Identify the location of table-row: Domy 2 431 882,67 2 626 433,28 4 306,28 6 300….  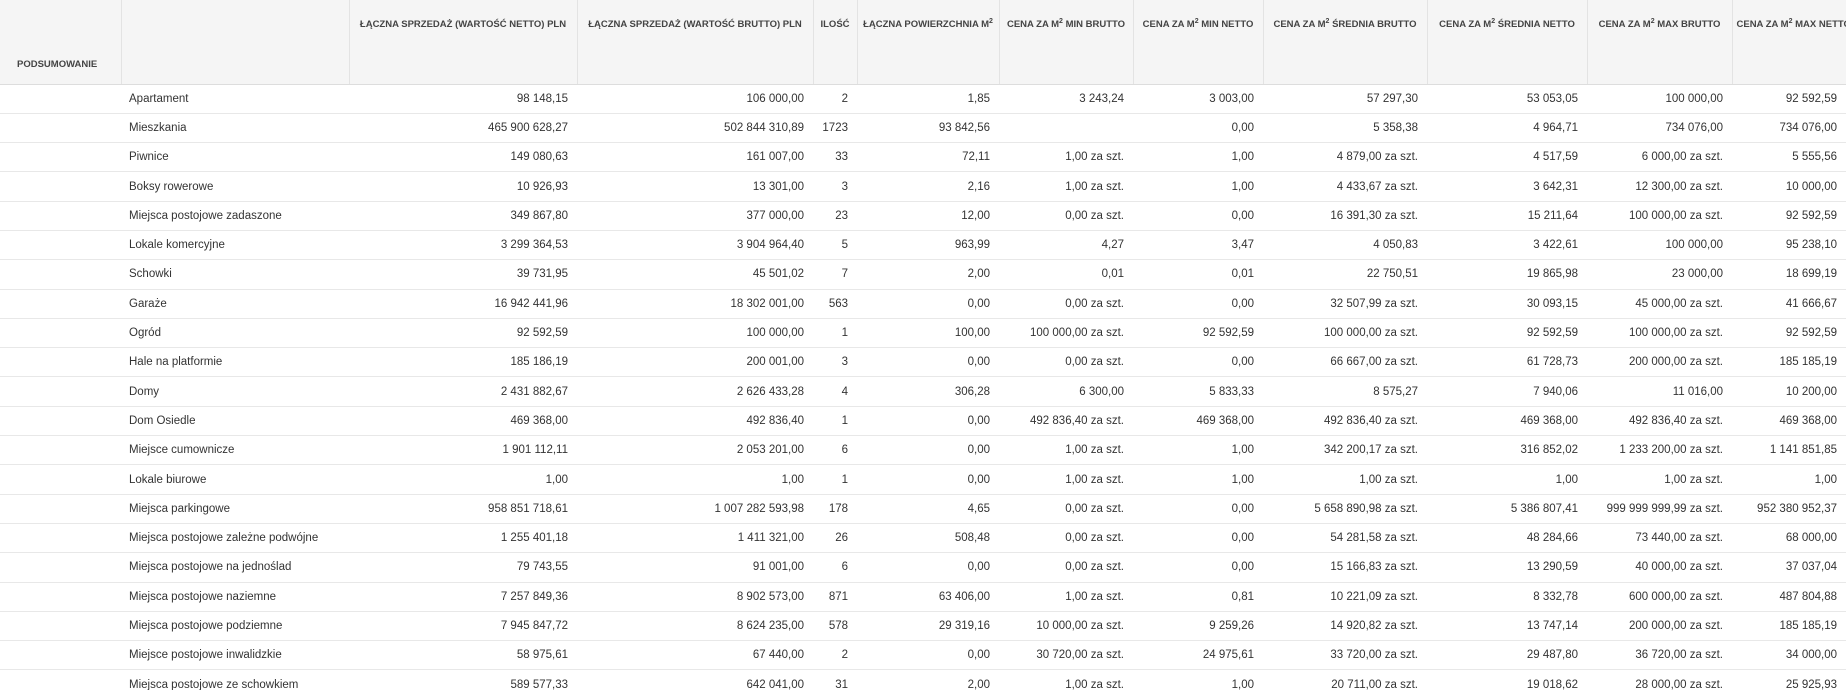
(923, 391).